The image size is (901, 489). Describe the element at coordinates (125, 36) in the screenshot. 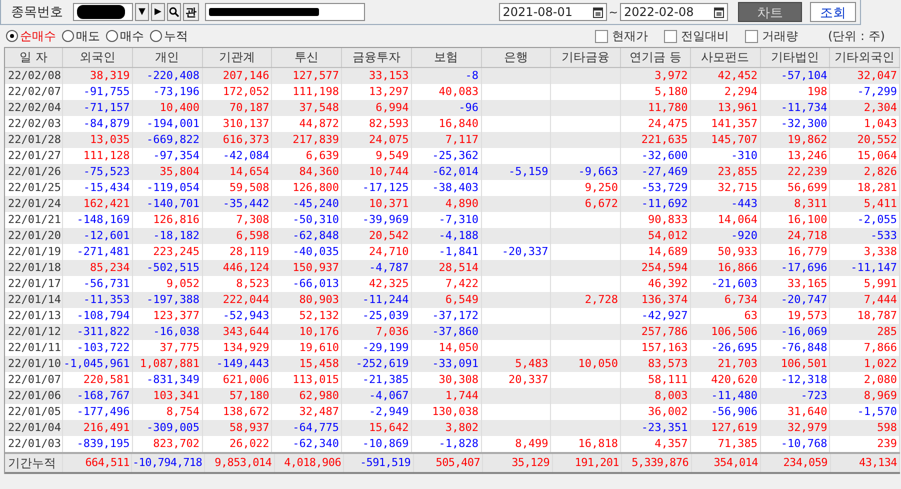

I see `radio-option: 매수` at that location.